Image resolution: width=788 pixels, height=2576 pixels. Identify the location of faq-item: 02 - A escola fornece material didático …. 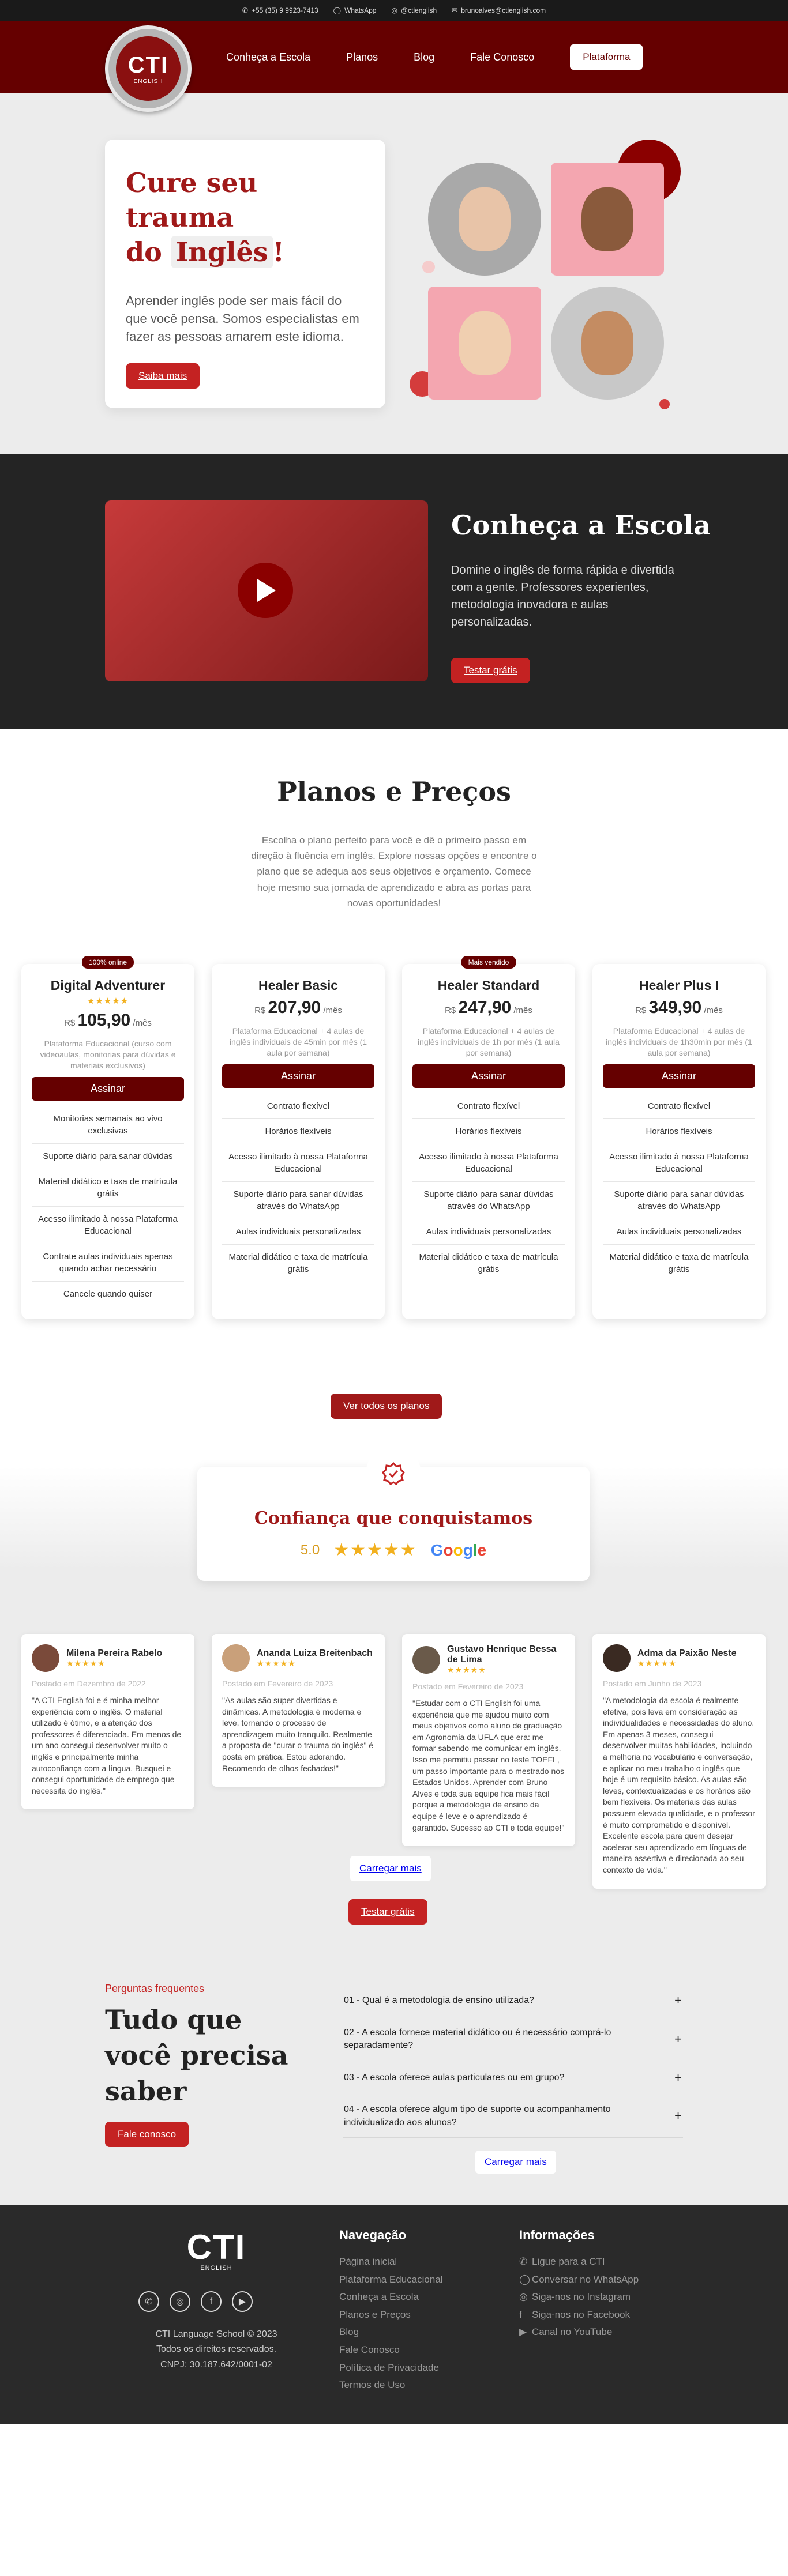
(513, 2039).